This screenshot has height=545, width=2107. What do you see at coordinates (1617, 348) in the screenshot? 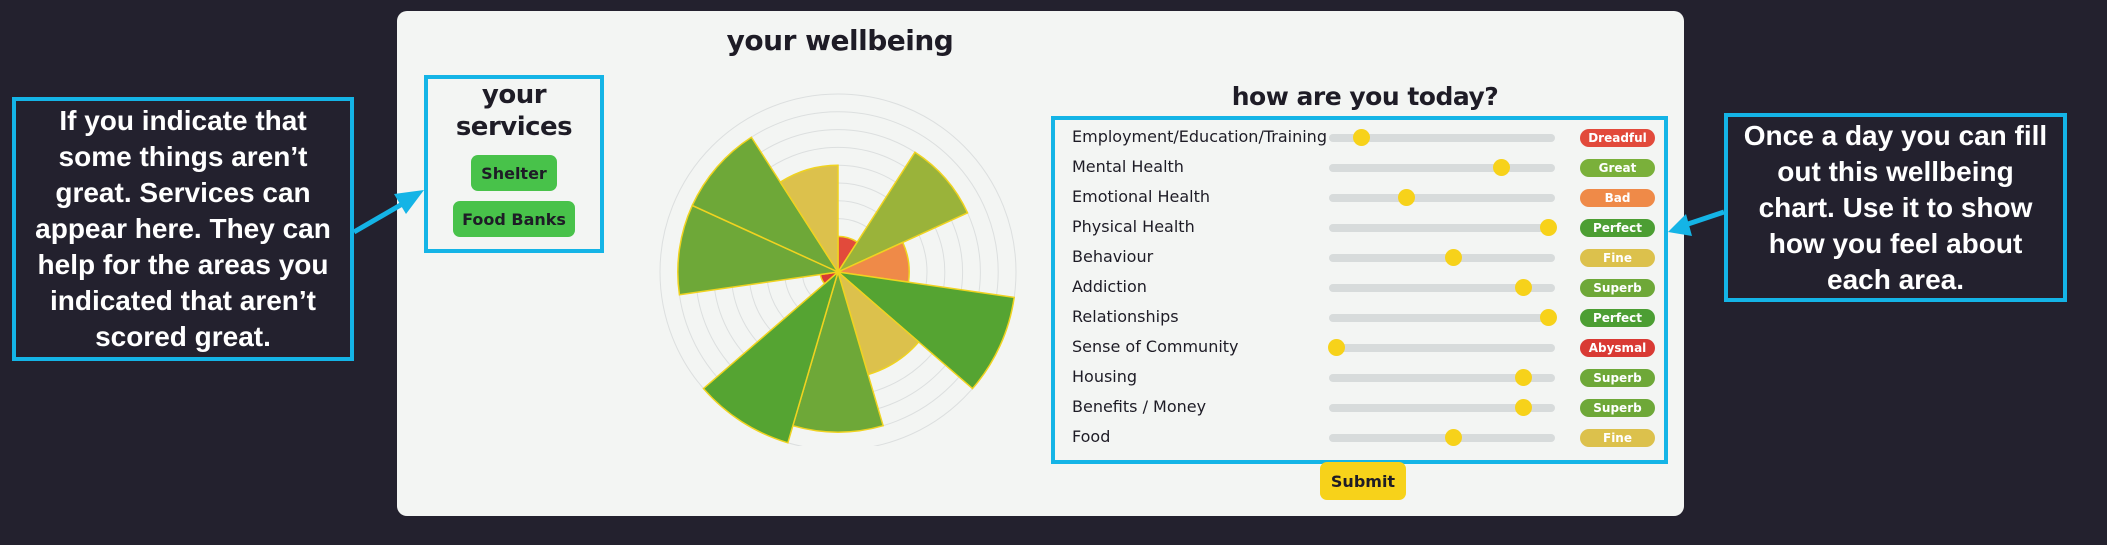
I see `rating-badge: Abysmal` at bounding box center [1617, 348].